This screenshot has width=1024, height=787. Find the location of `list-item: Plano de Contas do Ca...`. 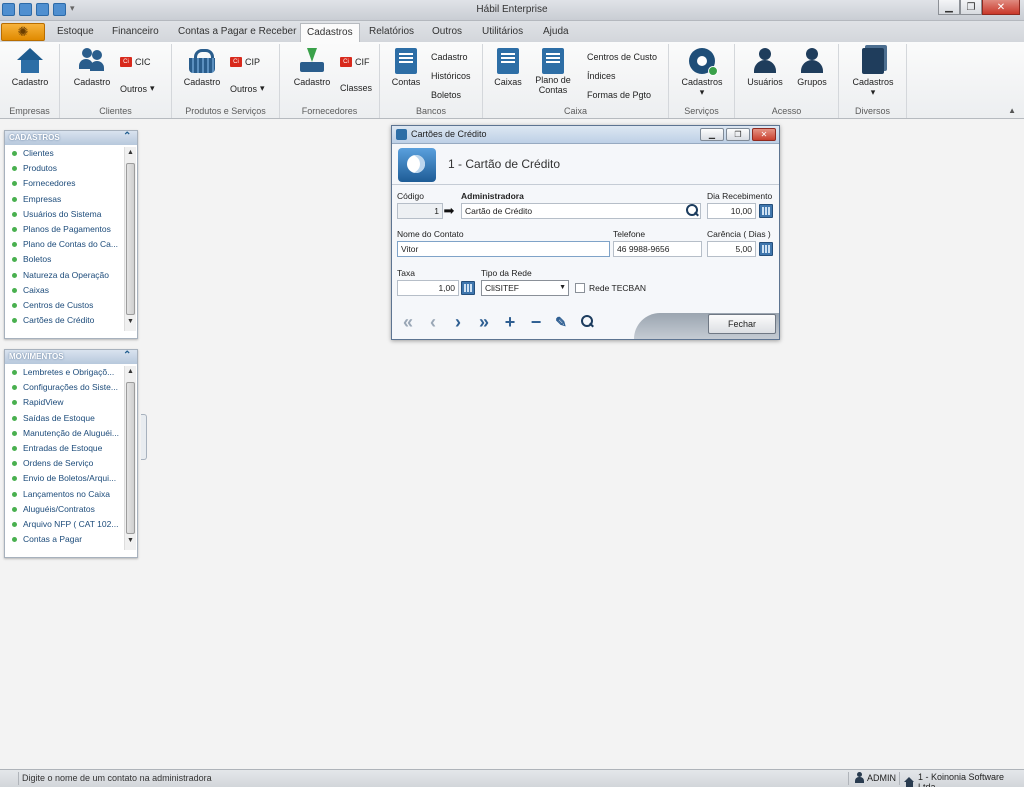

list-item: Plano de Contas do Ca... is located at coordinates (64, 244).